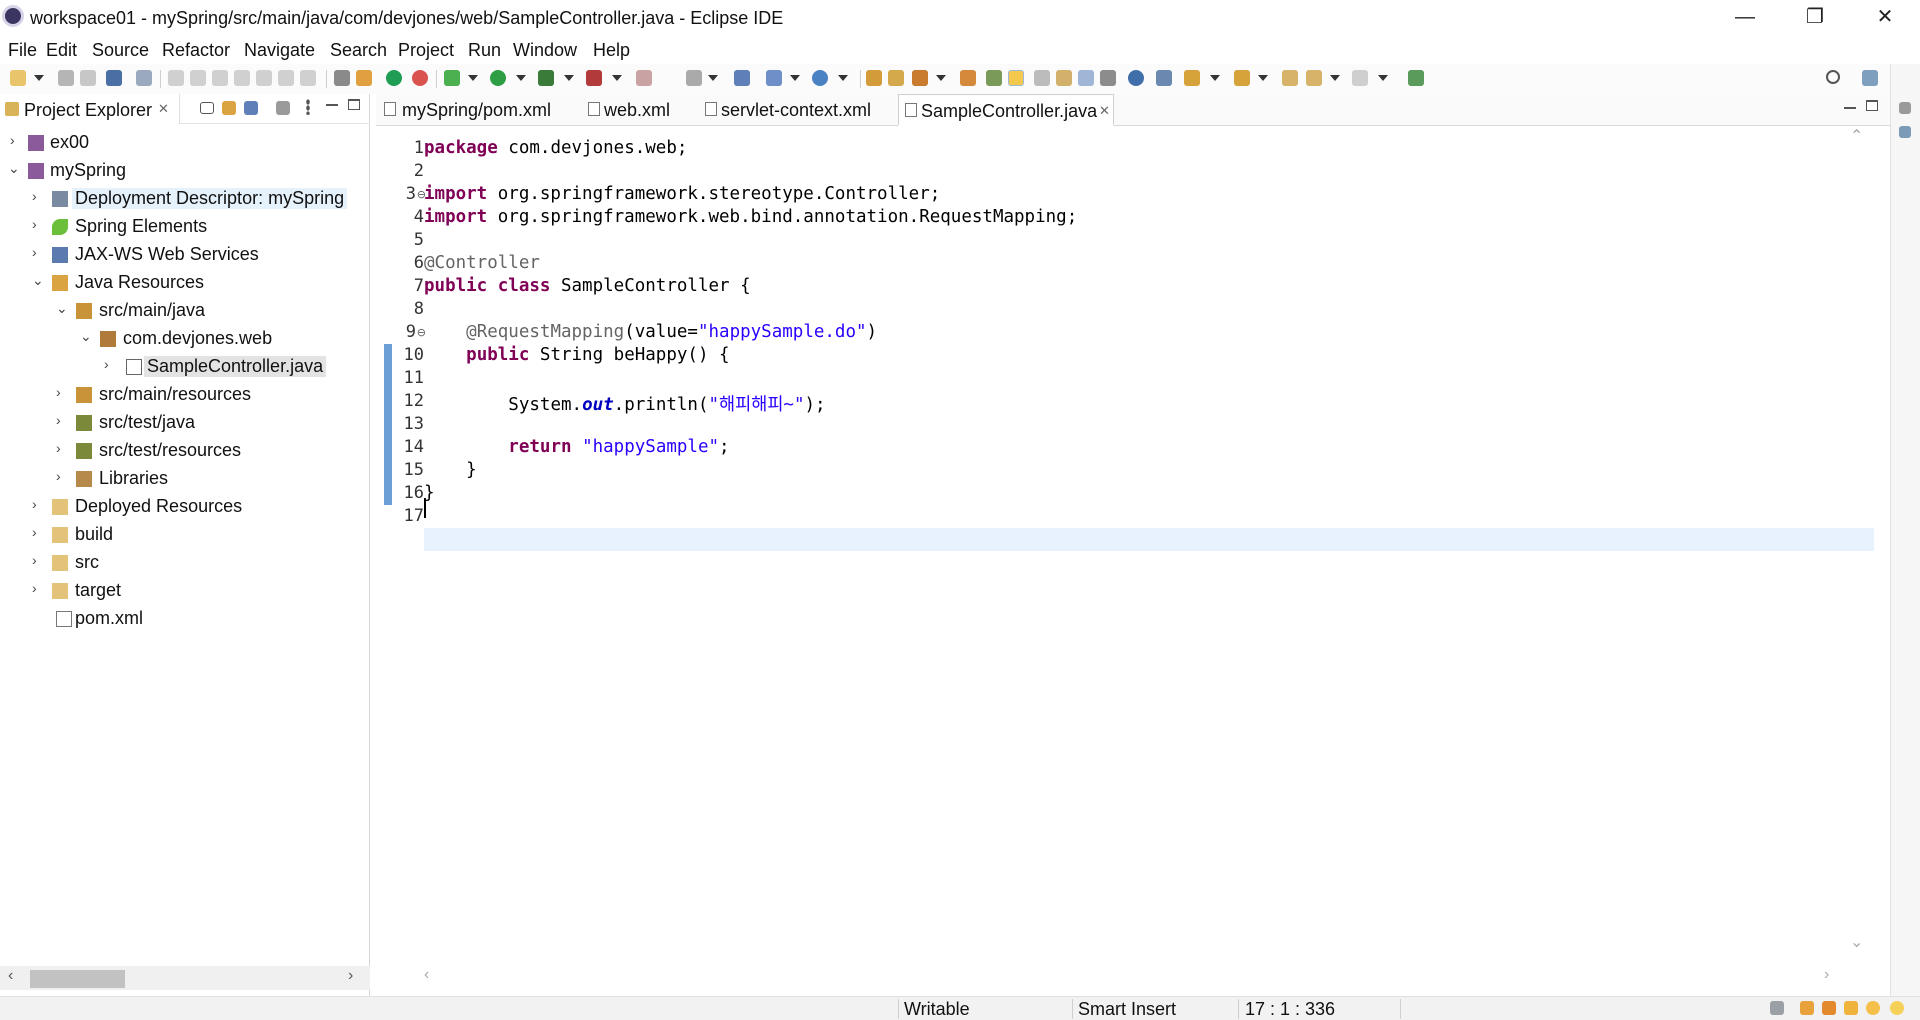 The height and width of the screenshot is (1020, 1920). What do you see at coordinates (1164, 78) in the screenshot?
I see `search-file-icon` at bounding box center [1164, 78].